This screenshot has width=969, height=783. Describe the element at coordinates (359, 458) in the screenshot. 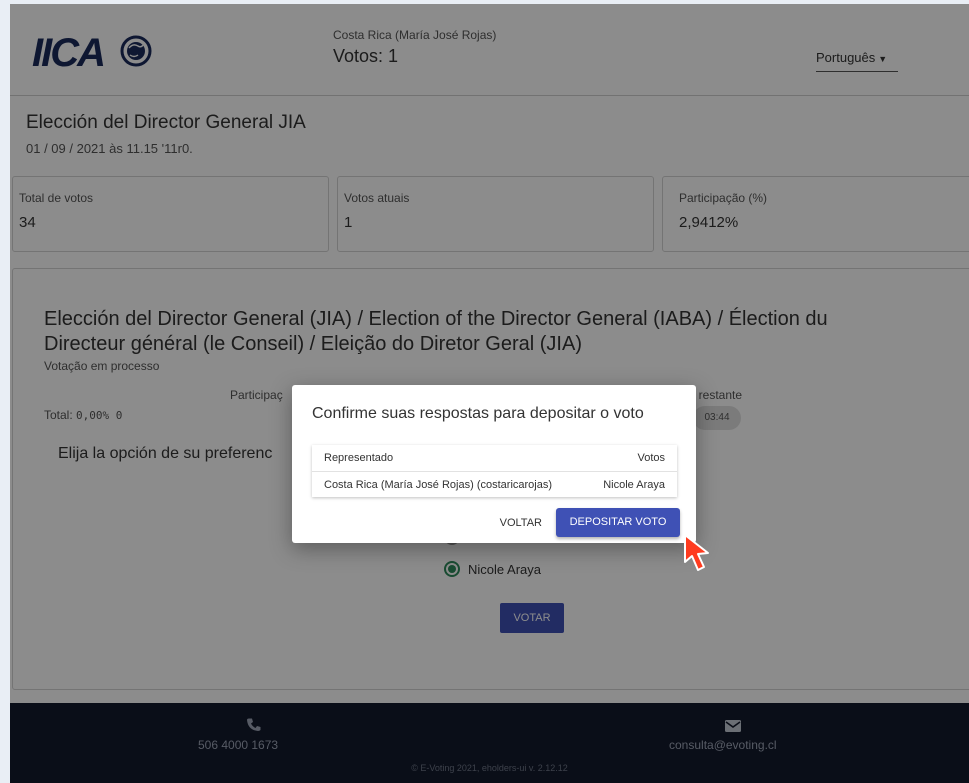

I see `column-represented: Representado` at that location.